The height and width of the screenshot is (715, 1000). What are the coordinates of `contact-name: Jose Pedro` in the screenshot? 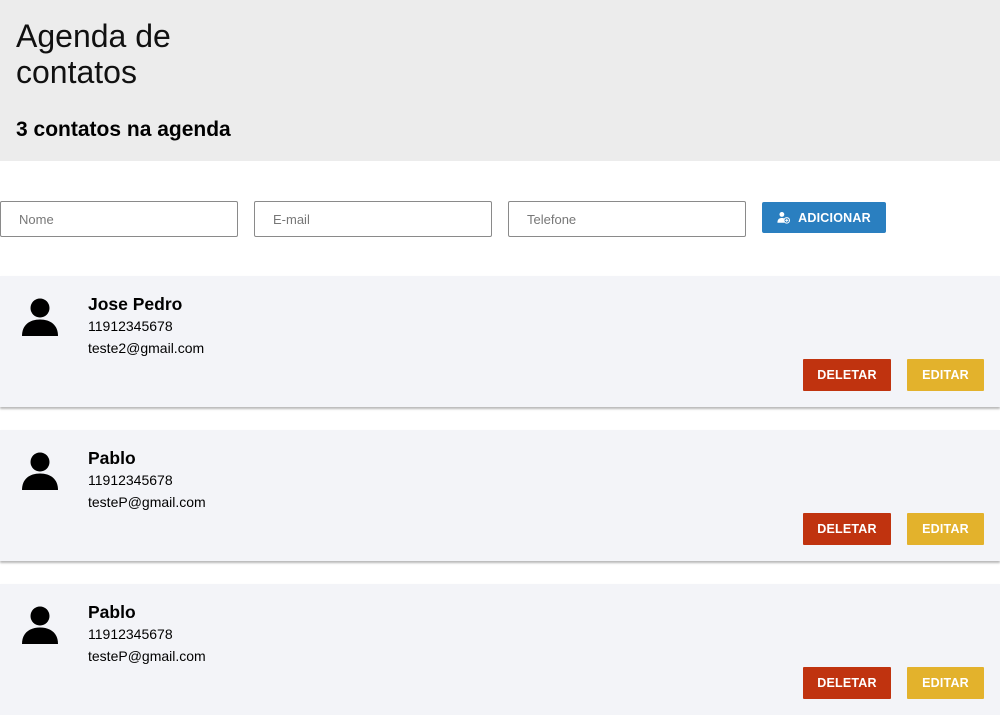 It's located at (135, 304).